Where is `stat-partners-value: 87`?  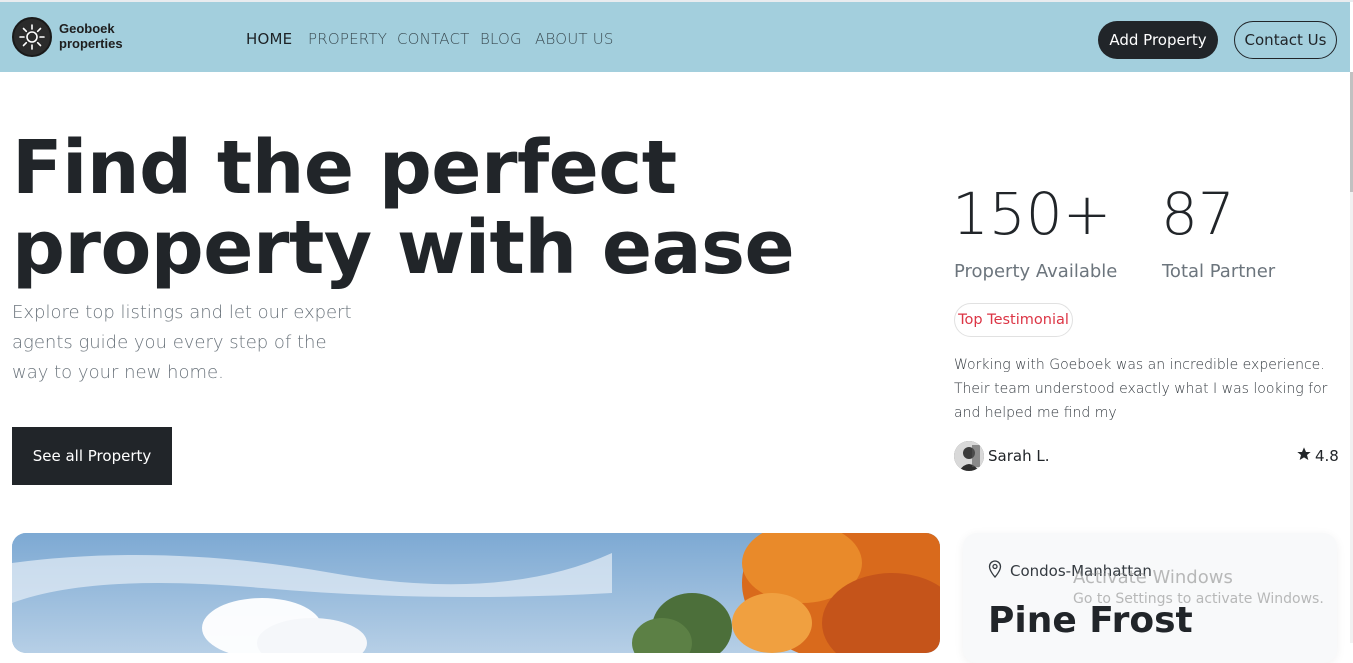
stat-partners-value: 87 is located at coordinates (1198, 214).